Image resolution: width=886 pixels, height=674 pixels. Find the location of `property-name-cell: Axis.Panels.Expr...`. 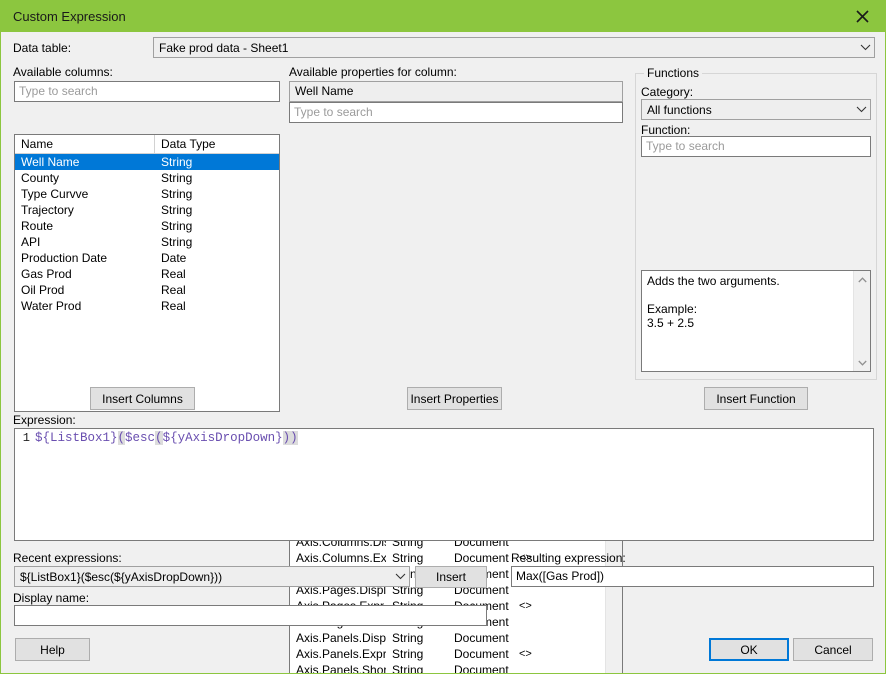

property-name-cell: Axis.Panels.Expr... is located at coordinates (341, 654).